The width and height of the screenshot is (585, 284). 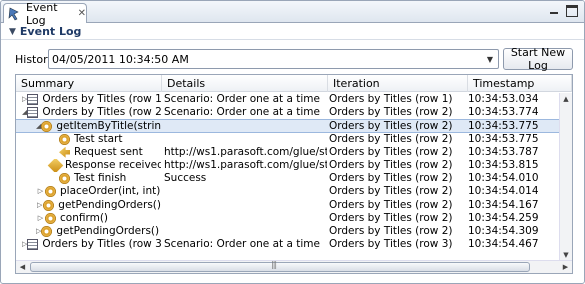 I want to click on summary-cell: Test start, so click(x=88, y=139).